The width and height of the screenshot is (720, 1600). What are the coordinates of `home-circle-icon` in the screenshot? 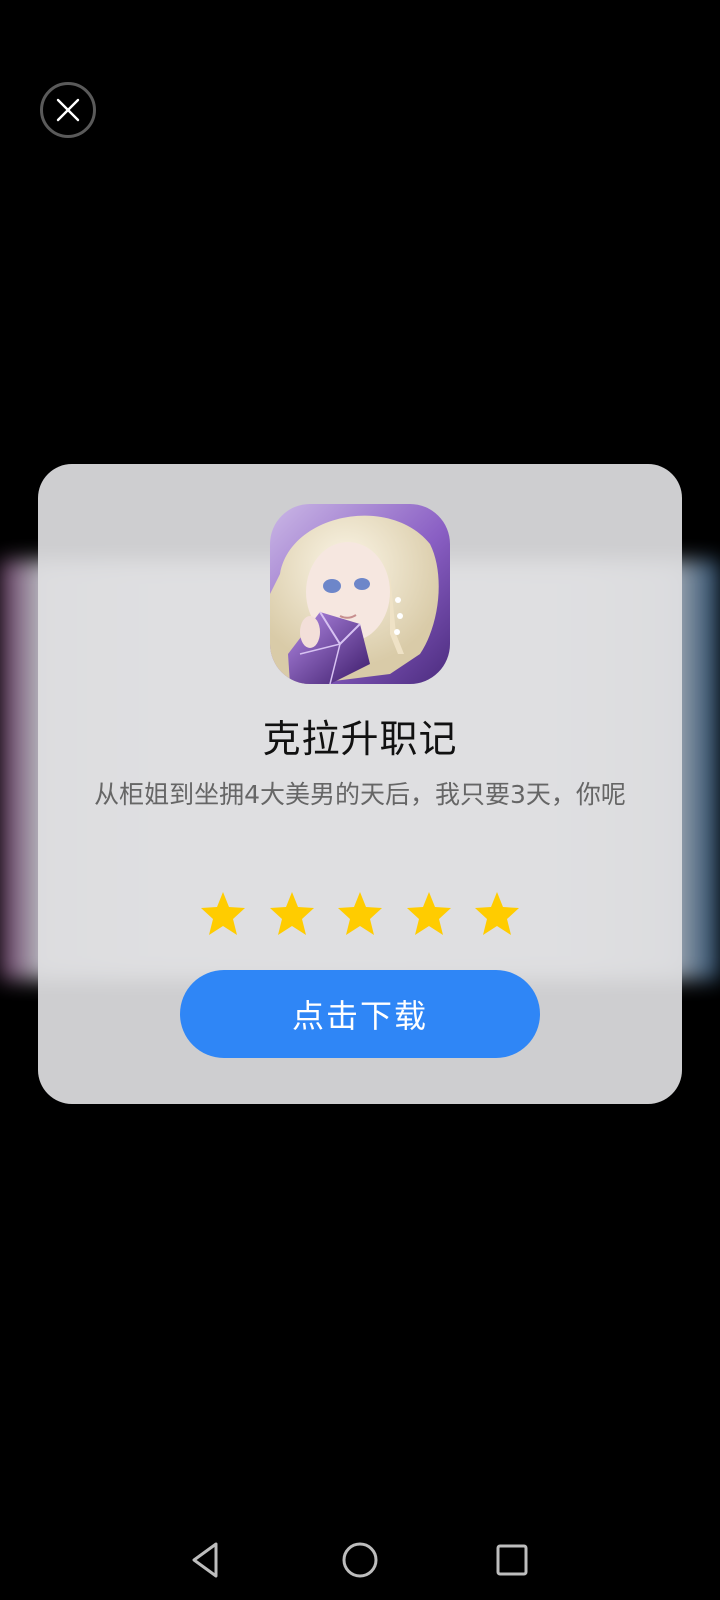 It's located at (360, 1560).